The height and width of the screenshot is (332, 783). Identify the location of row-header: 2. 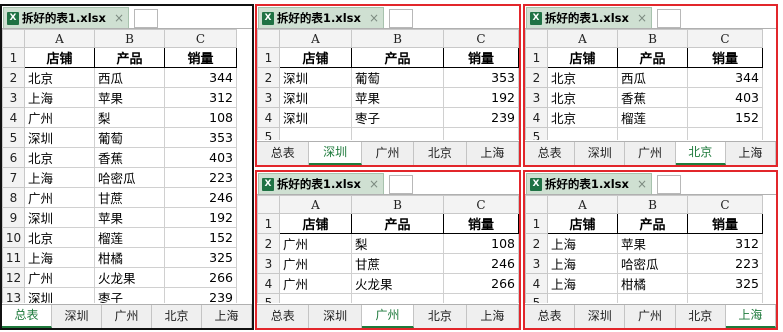
(536, 77).